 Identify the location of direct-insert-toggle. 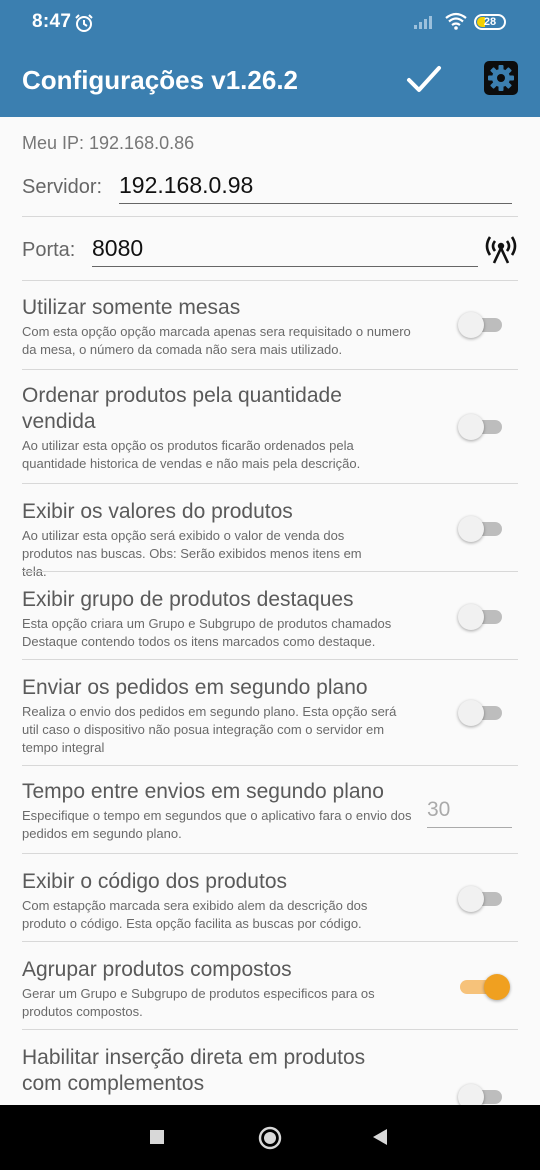
(480, 1094).